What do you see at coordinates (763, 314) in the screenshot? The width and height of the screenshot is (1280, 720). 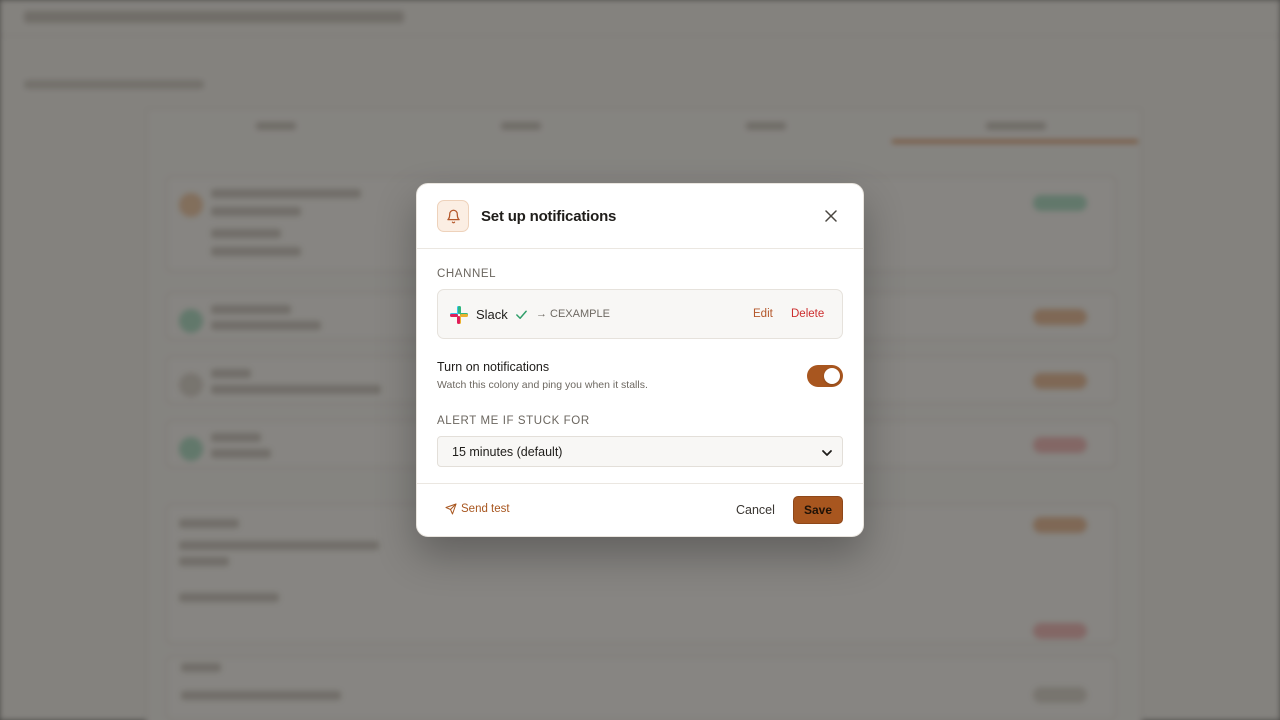 I see `edit-channel-button: Edit` at bounding box center [763, 314].